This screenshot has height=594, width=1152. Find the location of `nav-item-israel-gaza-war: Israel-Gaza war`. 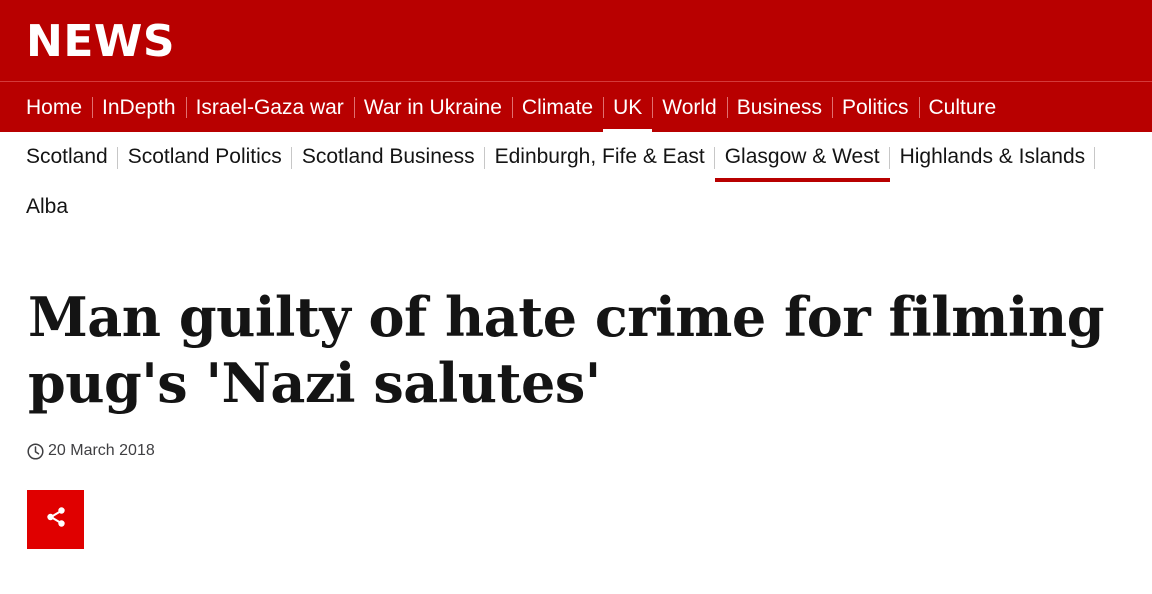

nav-item-israel-gaza-war: Israel-Gaza war is located at coordinates (269, 107).